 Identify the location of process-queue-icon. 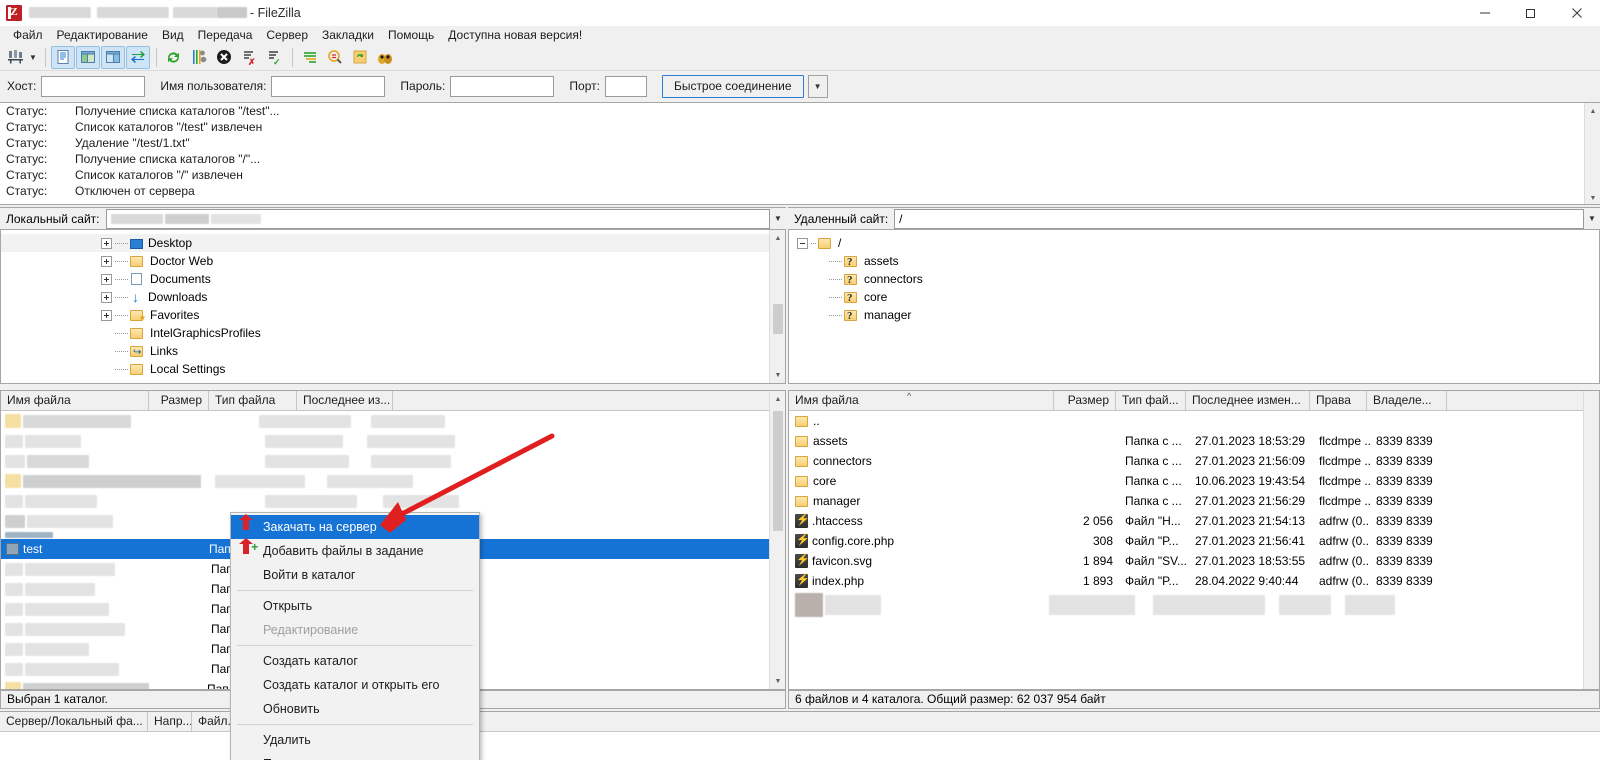
(199, 57).